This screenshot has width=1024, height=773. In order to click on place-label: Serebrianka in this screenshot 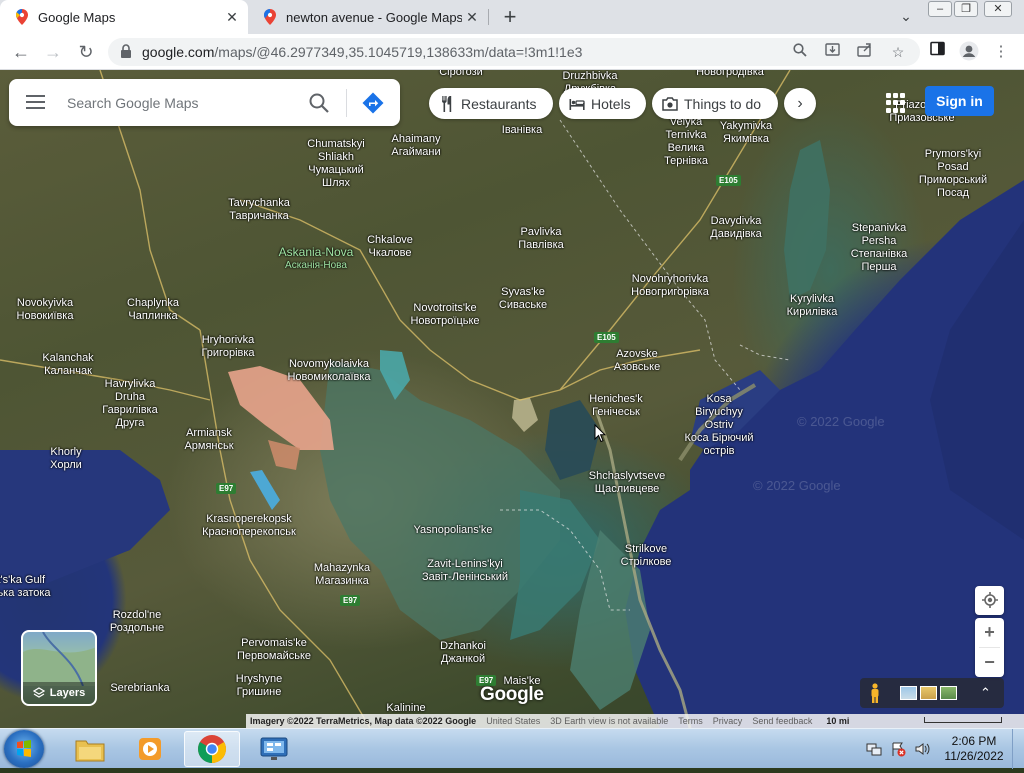, I will do `click(139, 688)`.